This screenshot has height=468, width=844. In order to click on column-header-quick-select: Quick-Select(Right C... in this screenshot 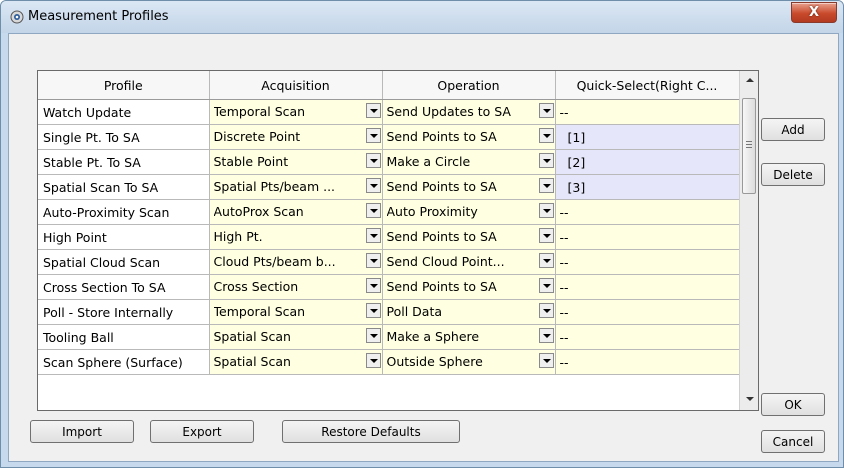, I will do `click(647, 85)`.